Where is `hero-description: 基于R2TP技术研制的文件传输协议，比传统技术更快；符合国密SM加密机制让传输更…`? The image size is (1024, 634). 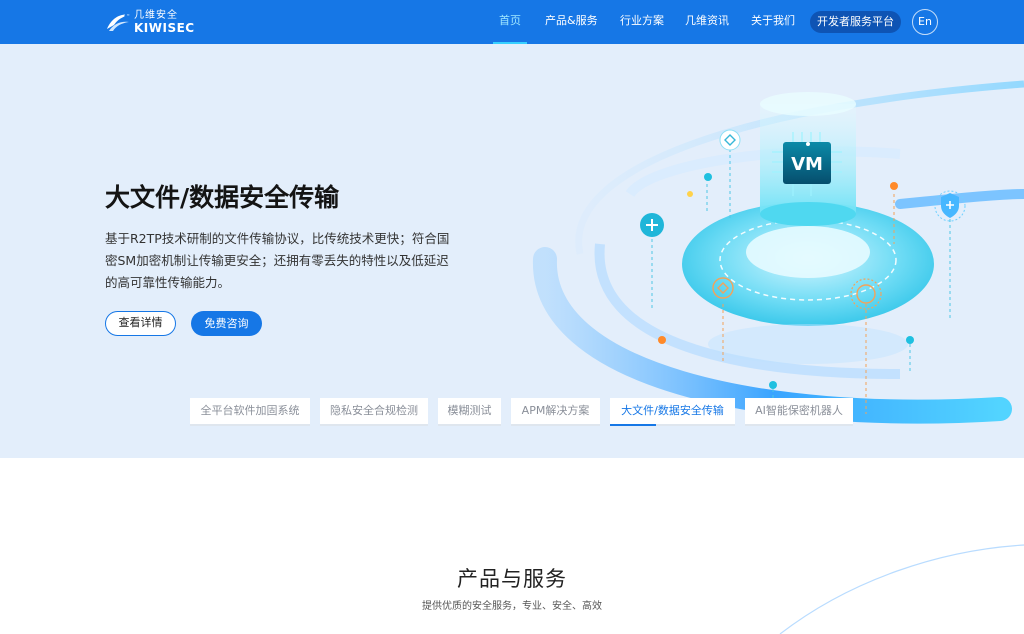
hero-description: 基于R2TP技术研制的文件传输协议，比传统技术更快；符合国密SM加密机制让传输更… is located at coordinates (277, 260).